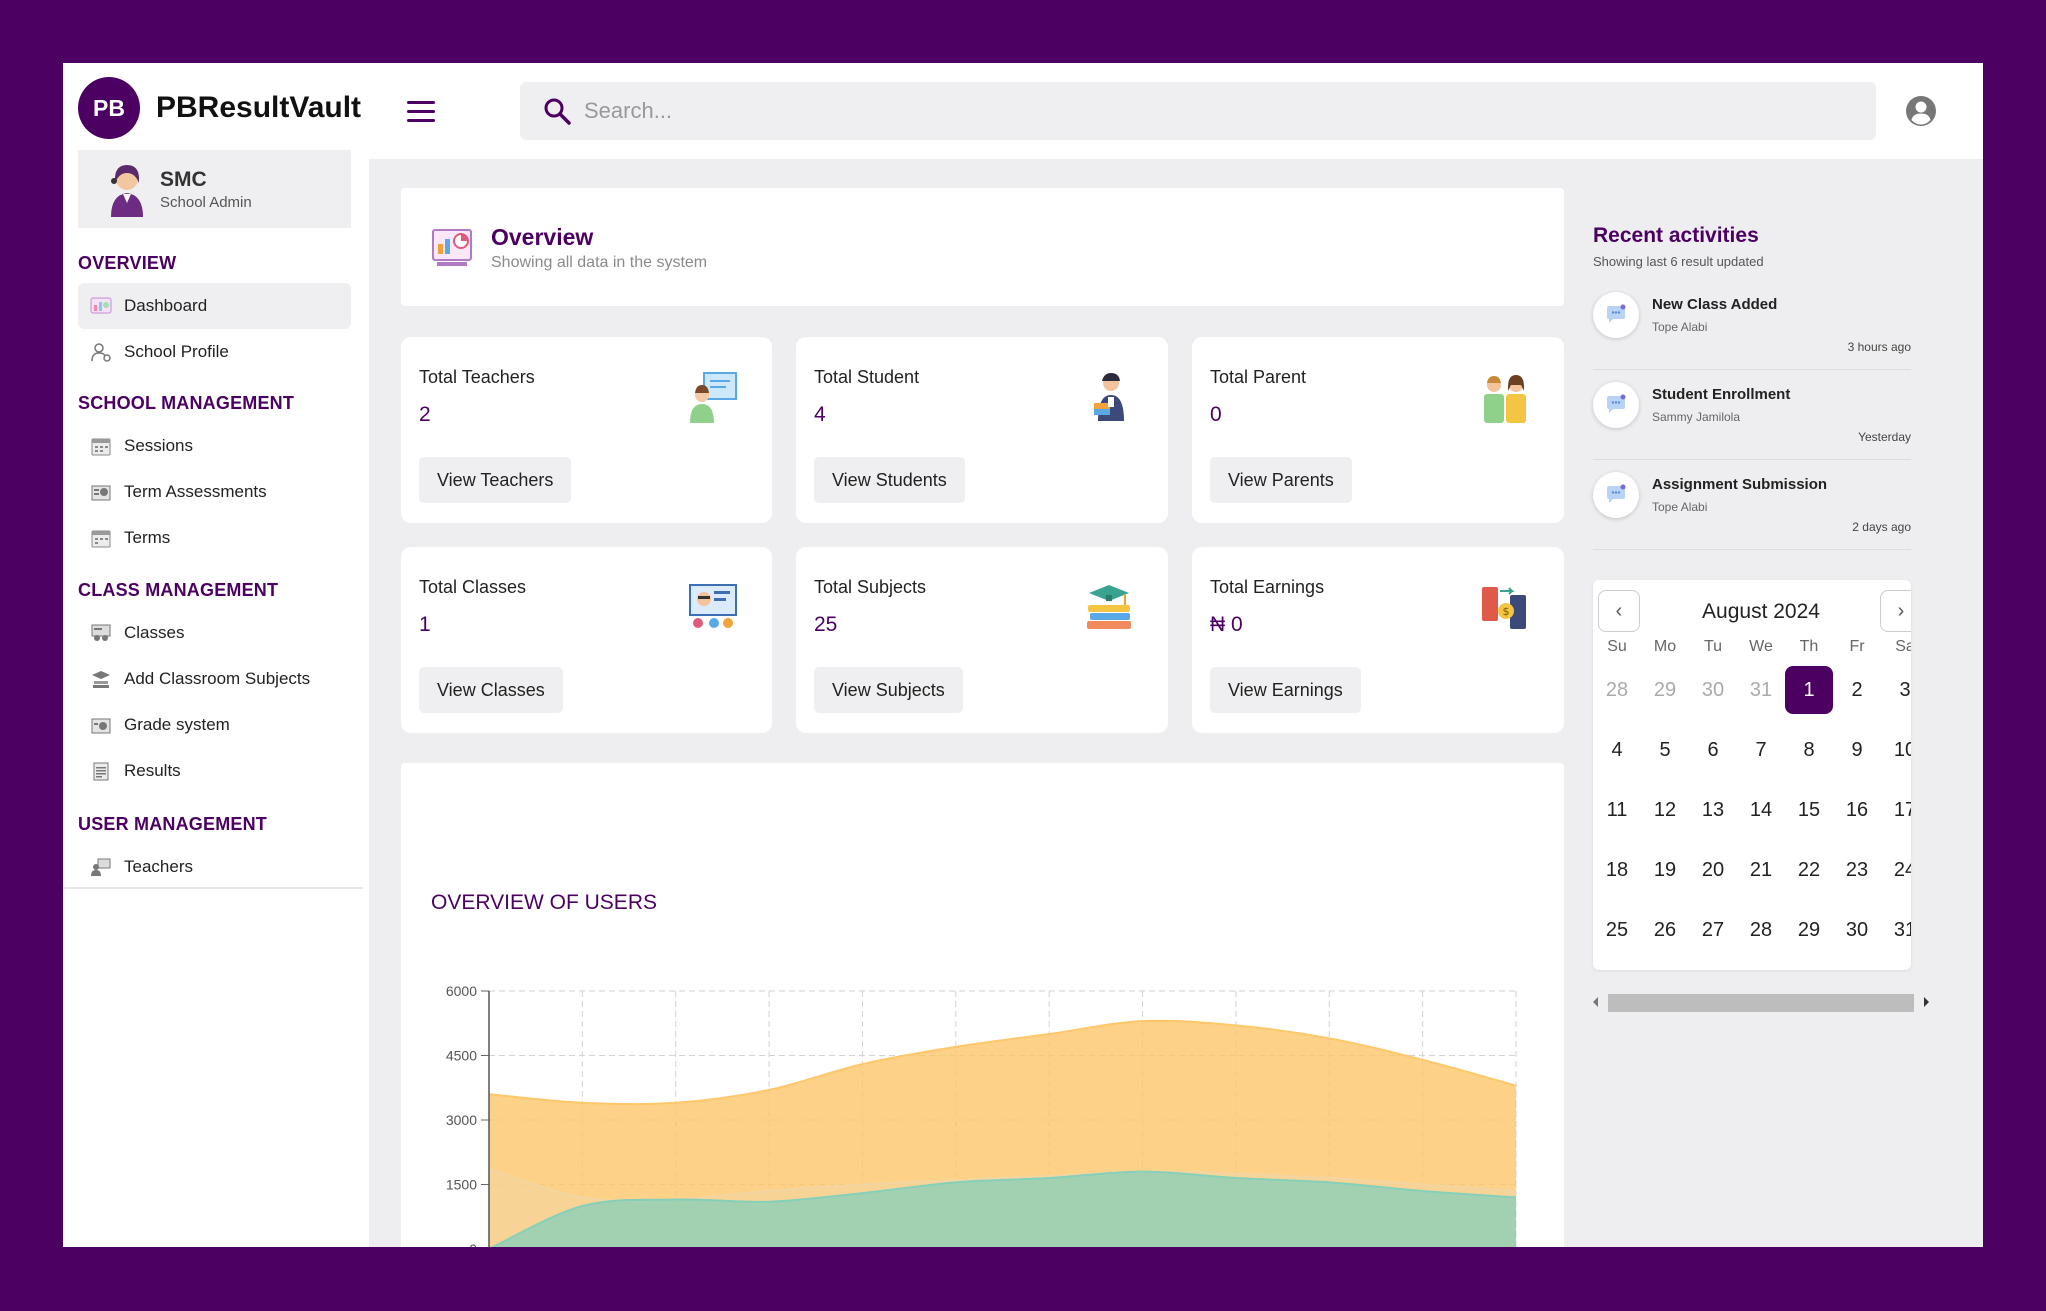  What do you see at coordinates (1216, 414) in the screenshot?
I see `stat-value: 0` at bounding box center [1216, 414].